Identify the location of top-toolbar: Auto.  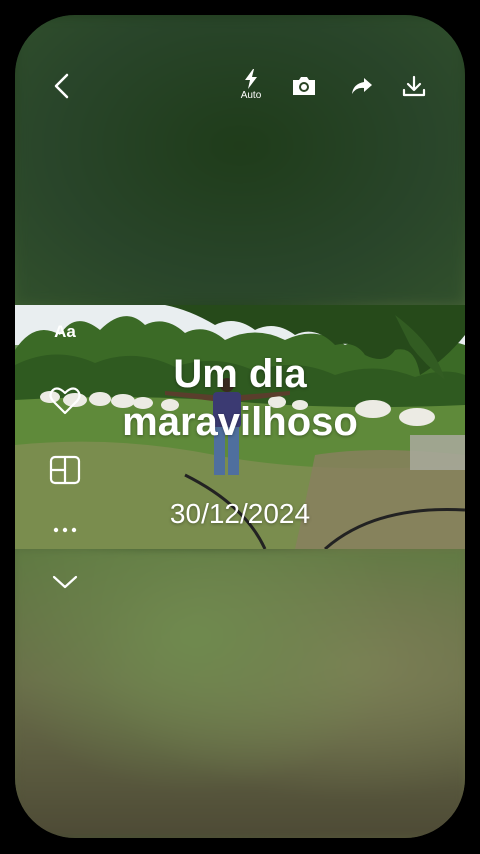
(240, 87).